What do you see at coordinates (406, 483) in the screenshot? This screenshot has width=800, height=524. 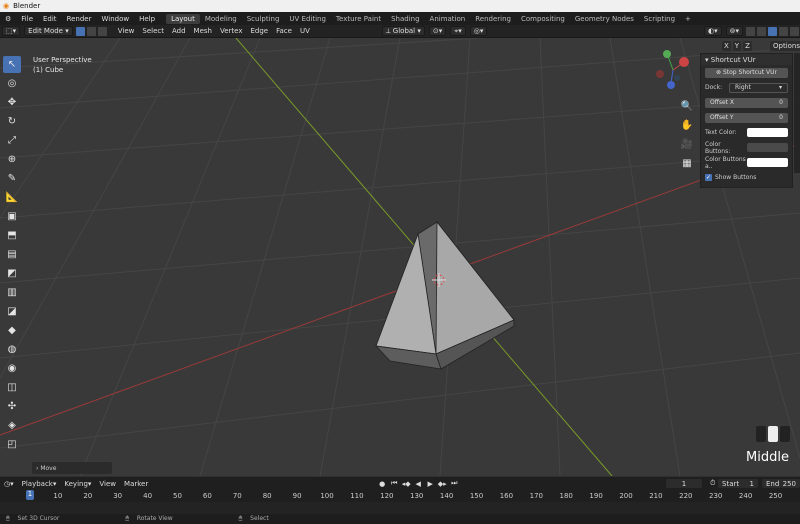 I see `jump-key-back-icon: ◂◆` at bounding box center [406, 483].